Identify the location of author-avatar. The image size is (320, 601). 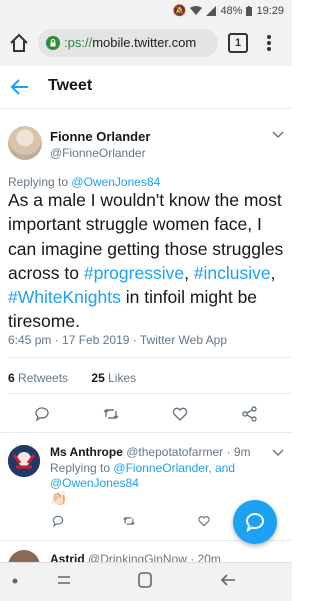
(25, 143).